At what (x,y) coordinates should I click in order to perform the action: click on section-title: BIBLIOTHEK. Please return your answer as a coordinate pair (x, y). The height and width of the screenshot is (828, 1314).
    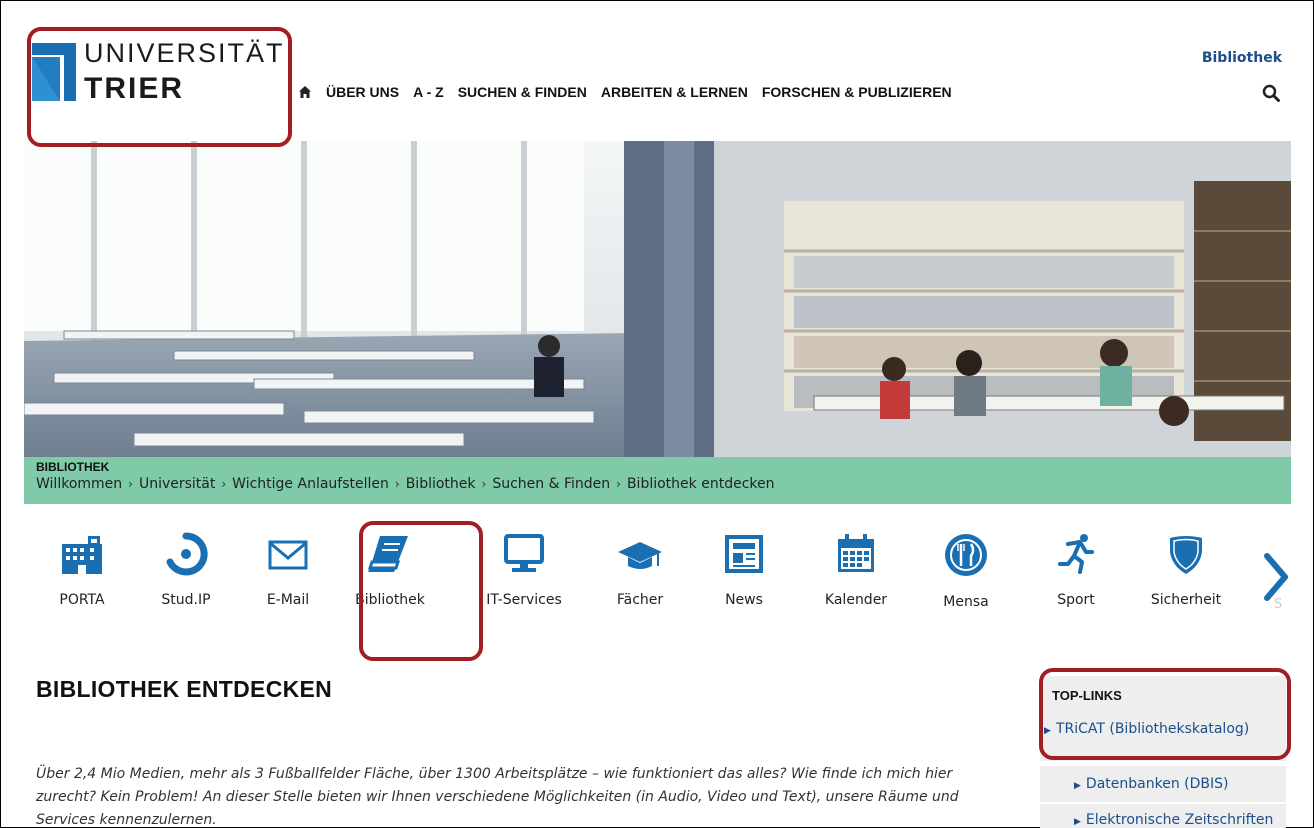
    Looking at the image, I should click on (73, 467).